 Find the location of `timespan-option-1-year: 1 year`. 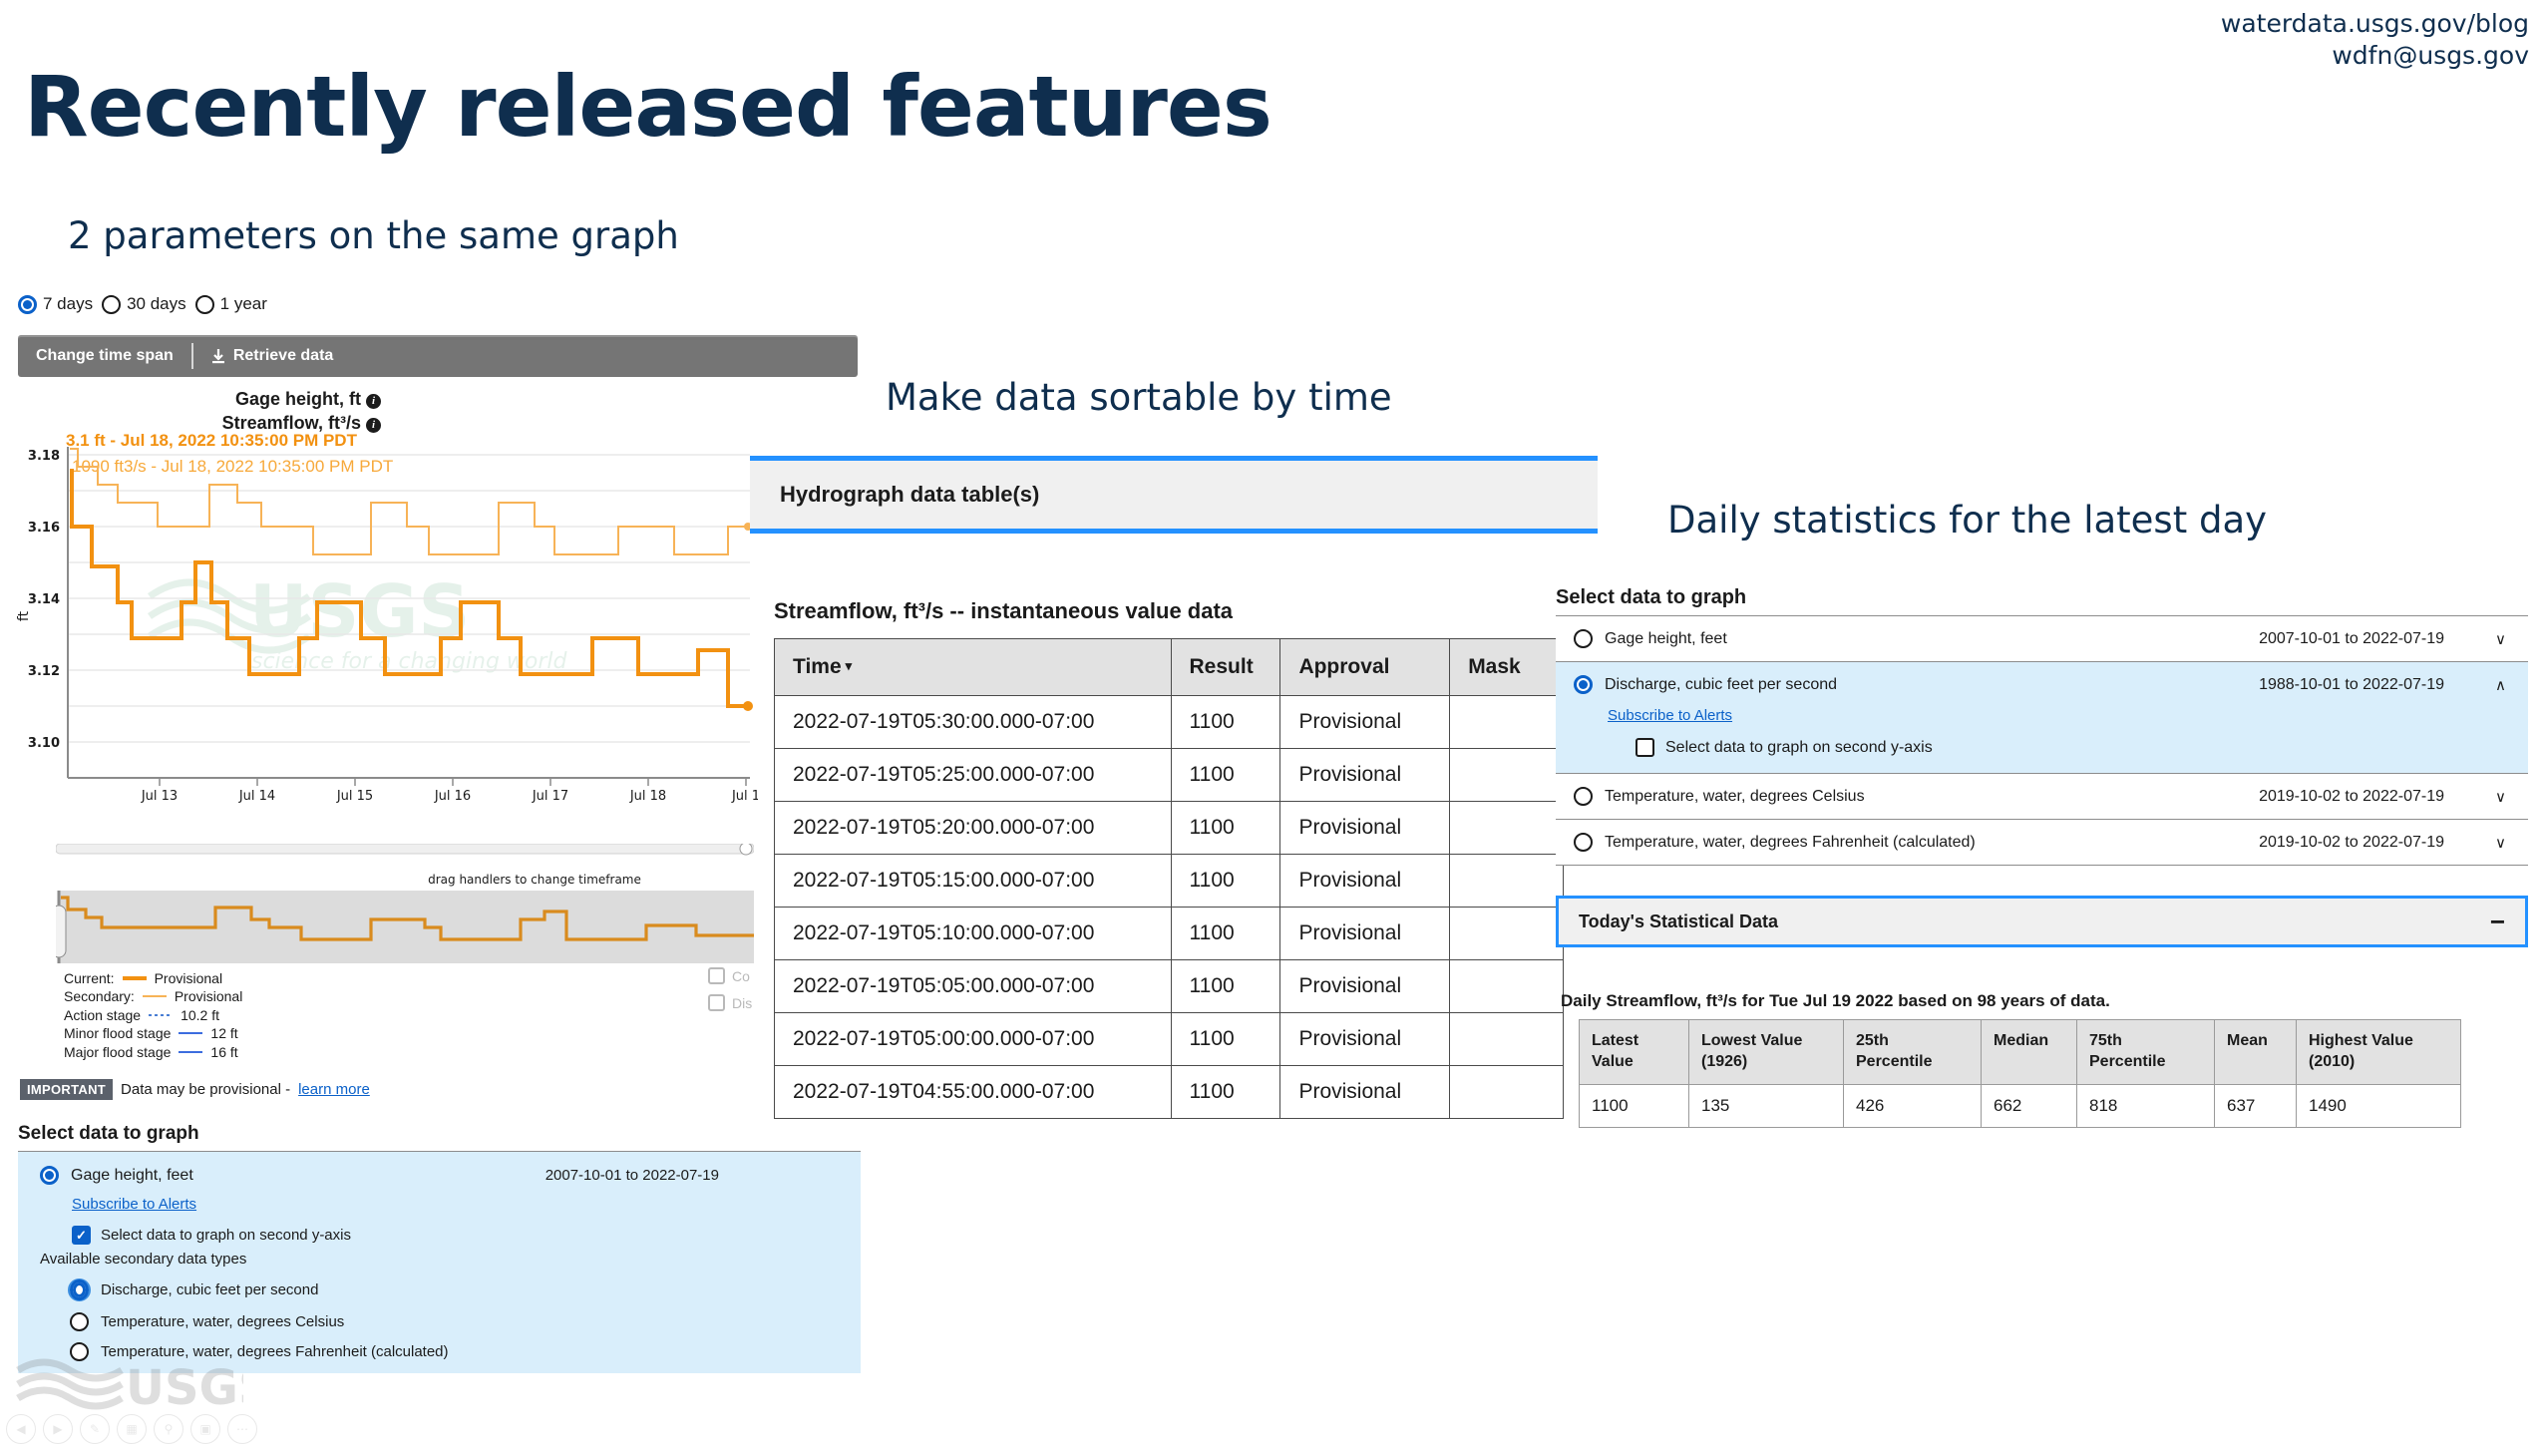

timespan-option-1-year: 1 year is located at coordinates (230, 304).